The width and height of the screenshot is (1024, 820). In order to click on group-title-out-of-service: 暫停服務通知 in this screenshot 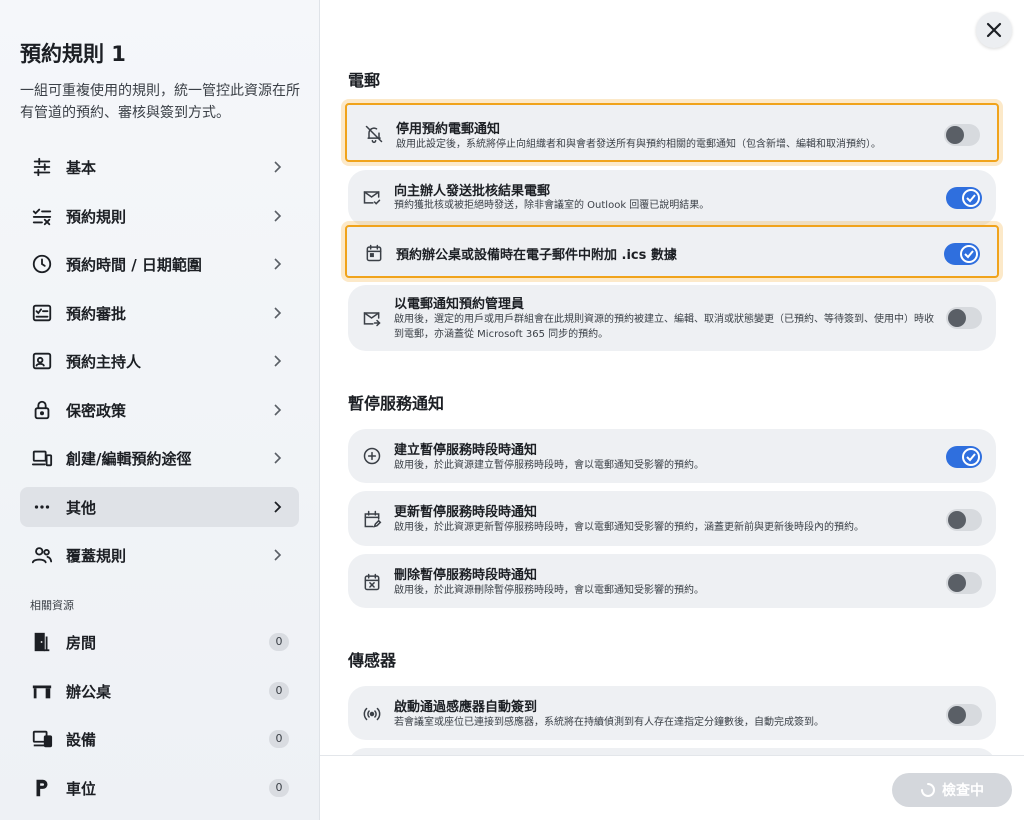, I will do `click(396, 403)`.